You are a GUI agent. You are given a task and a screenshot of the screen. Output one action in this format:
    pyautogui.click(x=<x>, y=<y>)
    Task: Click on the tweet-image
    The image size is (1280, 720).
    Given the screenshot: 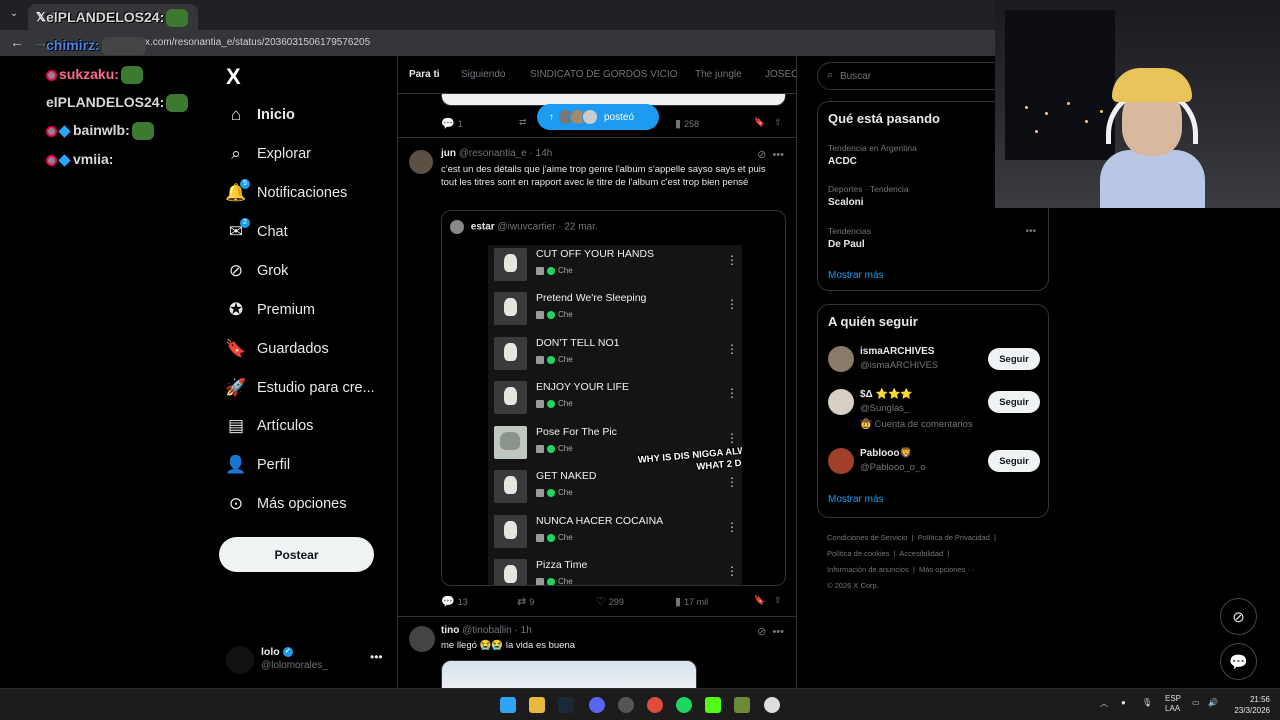 What is the action you would take?
    pyautogui.click(x=569, y=674)
    